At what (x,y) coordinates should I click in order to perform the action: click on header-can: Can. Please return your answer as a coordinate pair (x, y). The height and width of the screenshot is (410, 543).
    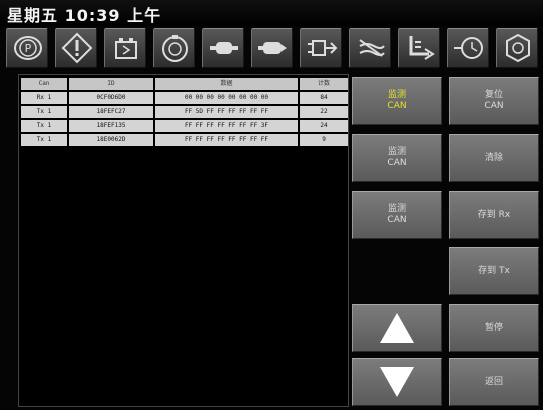
    Looking at the image, I should click on (44, 84).